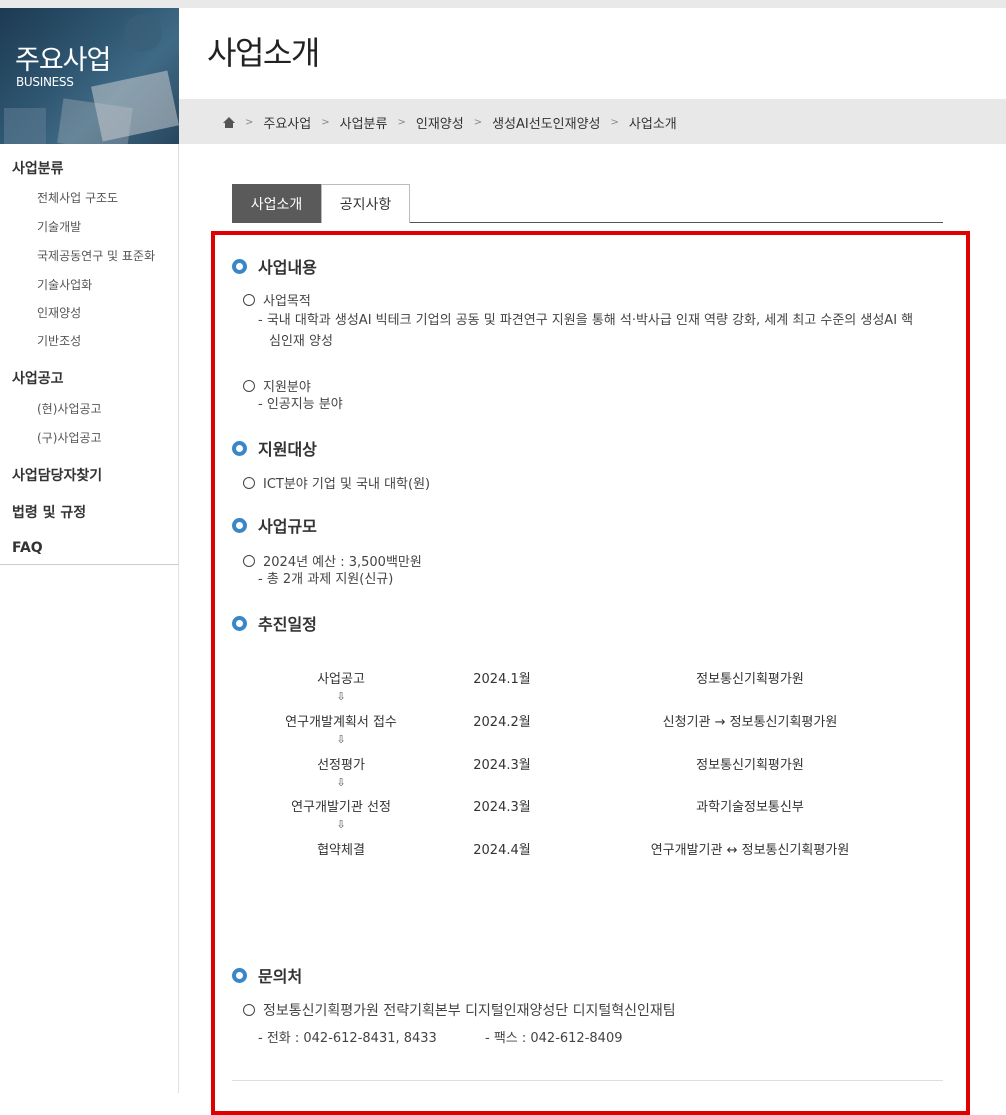  I want to click on schedule-step: 사업공고, so click(341, 679).